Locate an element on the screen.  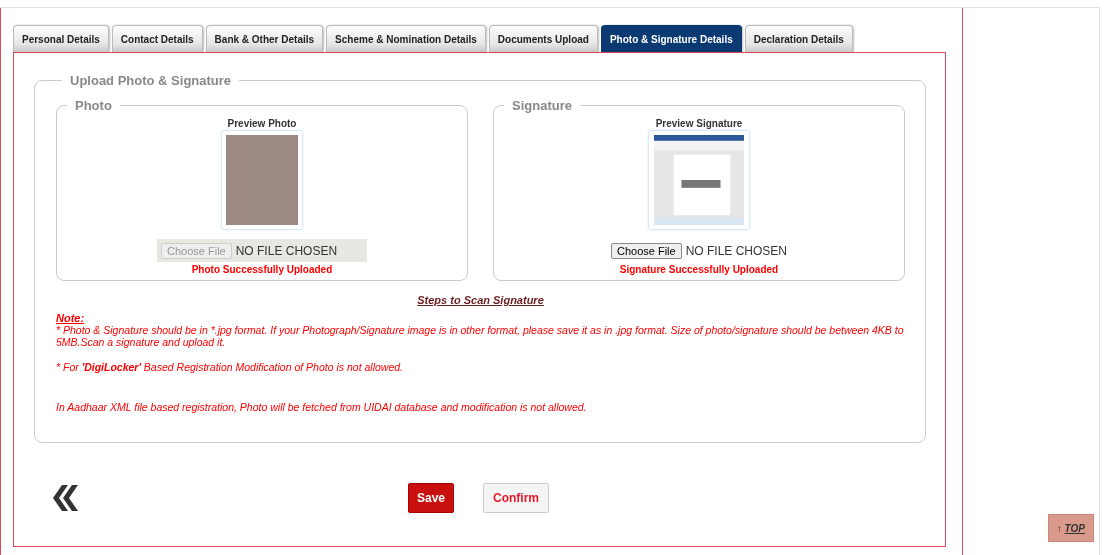
choose-file-button: Choose File is located at coordinates (646, 250).